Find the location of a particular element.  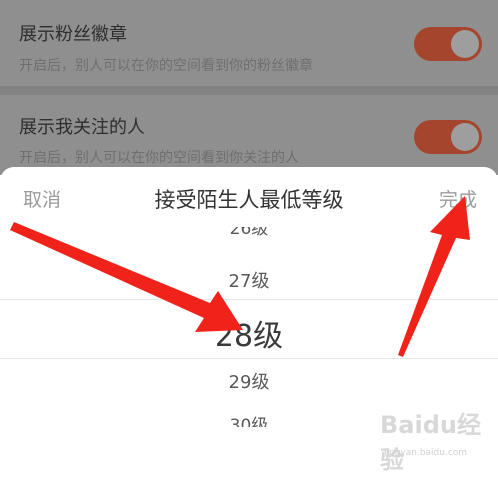

arrow-to-selected-icon is located at coordinates (126, 277).